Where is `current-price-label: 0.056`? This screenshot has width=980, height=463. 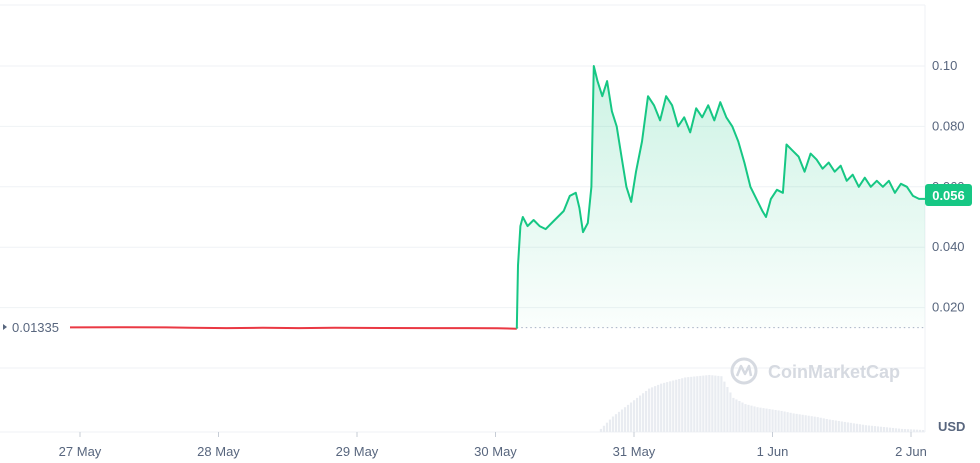
current-price-label: 0.056 is located at coordinates (948, 195).